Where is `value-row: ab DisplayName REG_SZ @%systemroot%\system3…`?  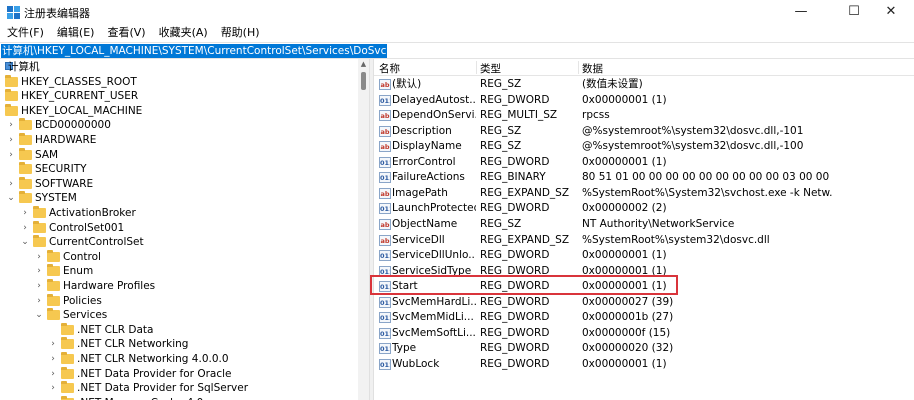
value-row: ab DisplayName REG_SZ @%systemroot%\system3… is located at coordinates (644, 146).